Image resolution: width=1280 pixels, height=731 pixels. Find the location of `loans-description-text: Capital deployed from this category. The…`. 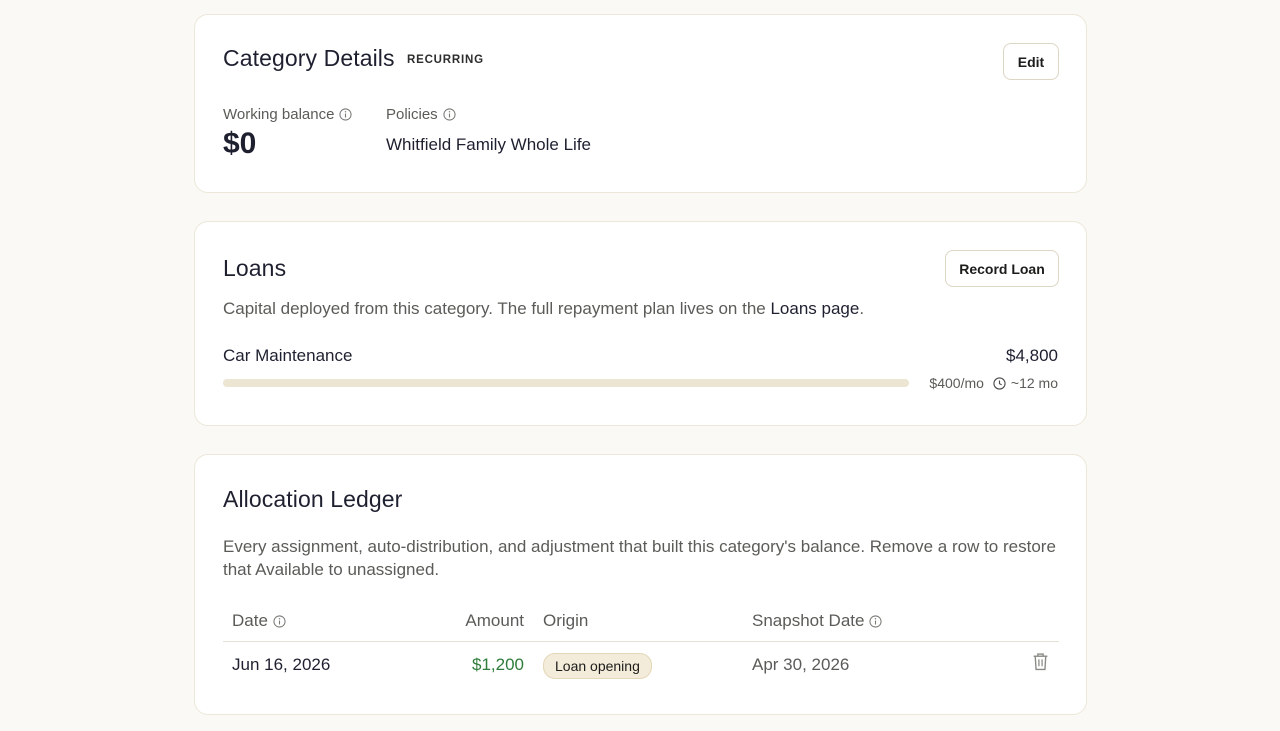

loans-description-text: Capital deployed from this category. The… is located at coordinates (497, 308).